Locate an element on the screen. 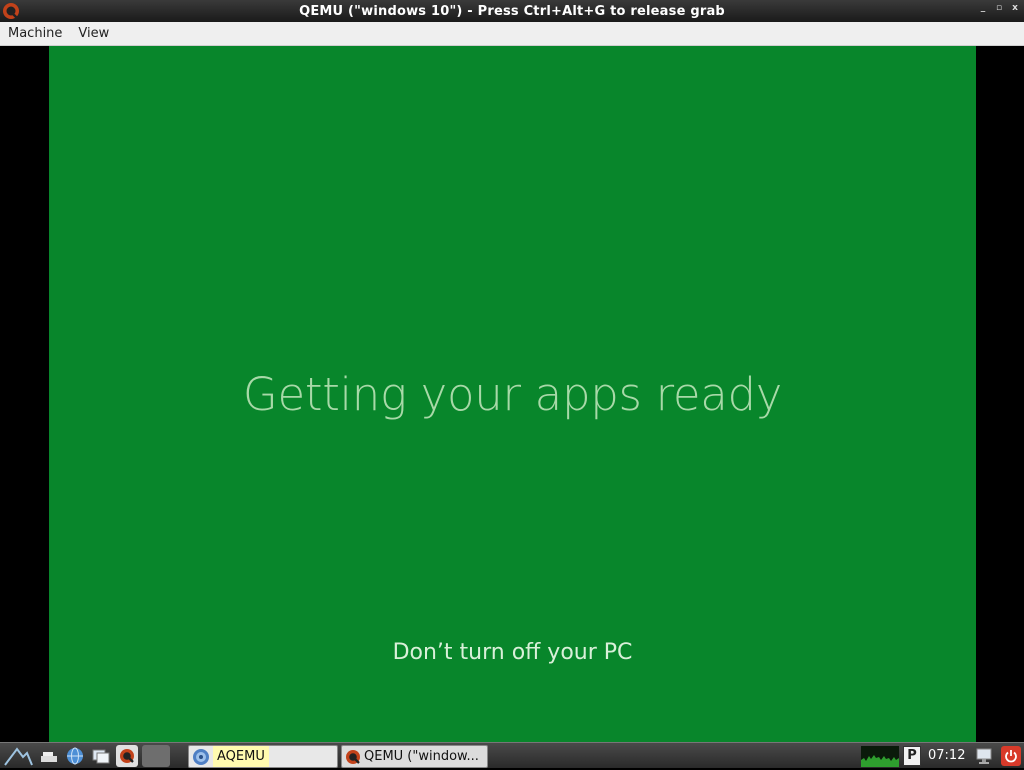 The width and height of the screenshot is (1024, 770). show-desktop-icon is located at coordinates (49, 756).